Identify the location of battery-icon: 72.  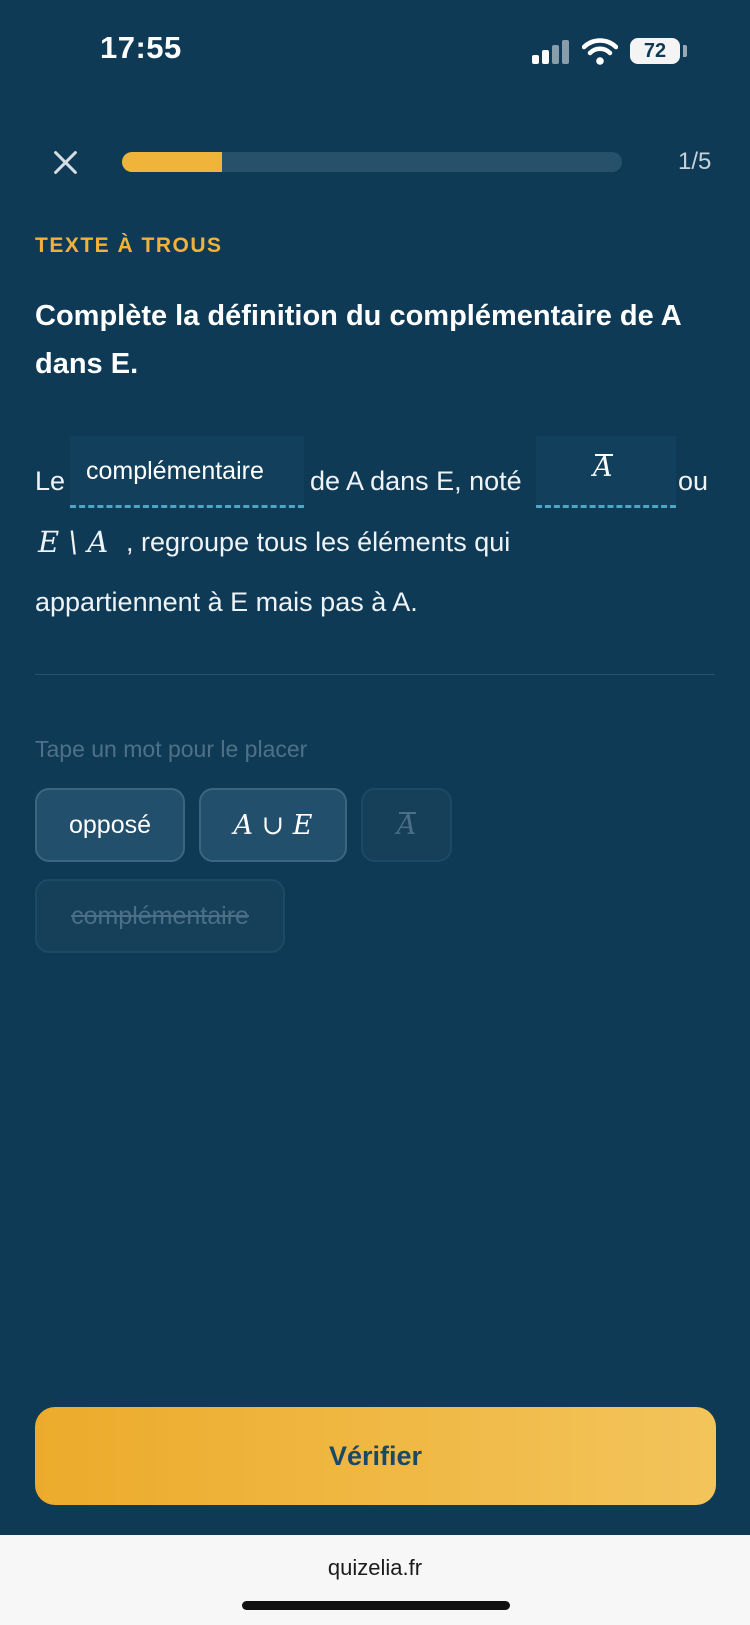
(655, 51).